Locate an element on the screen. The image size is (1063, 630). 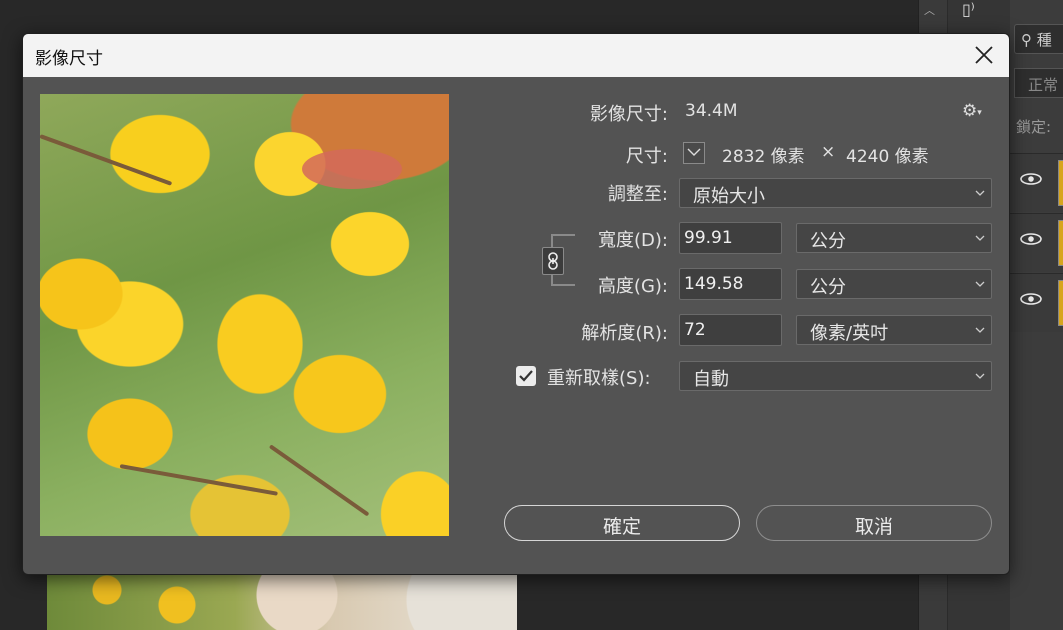
width-input: 99.91 is located at coordinates (730, 238).